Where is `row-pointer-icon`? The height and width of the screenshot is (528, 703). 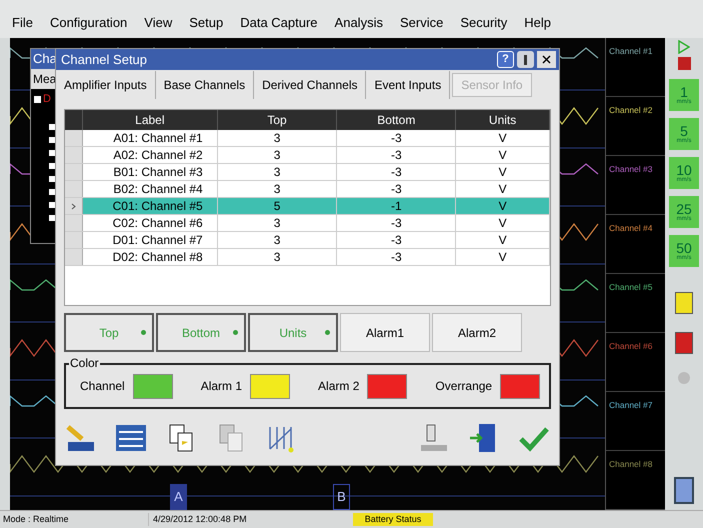
row-pointer-icon is located at coordinates (73, 206).